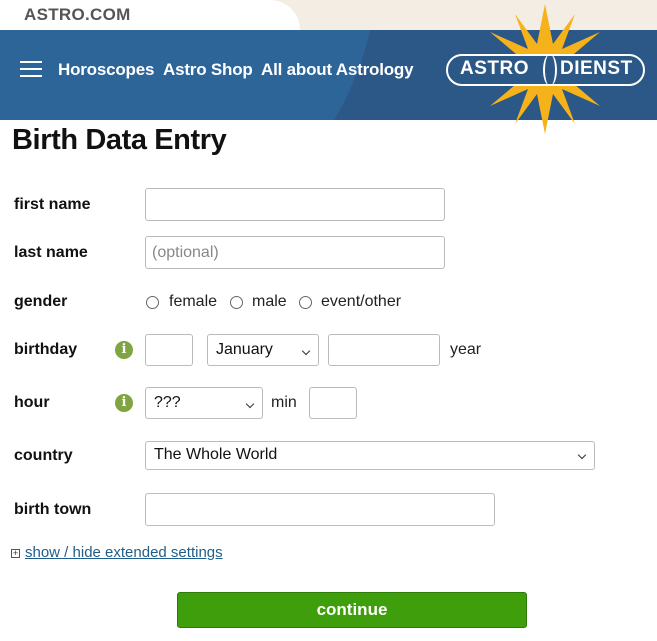  I want to click on nav-link-astro-shop: Astro Shop, so click(208, 70).